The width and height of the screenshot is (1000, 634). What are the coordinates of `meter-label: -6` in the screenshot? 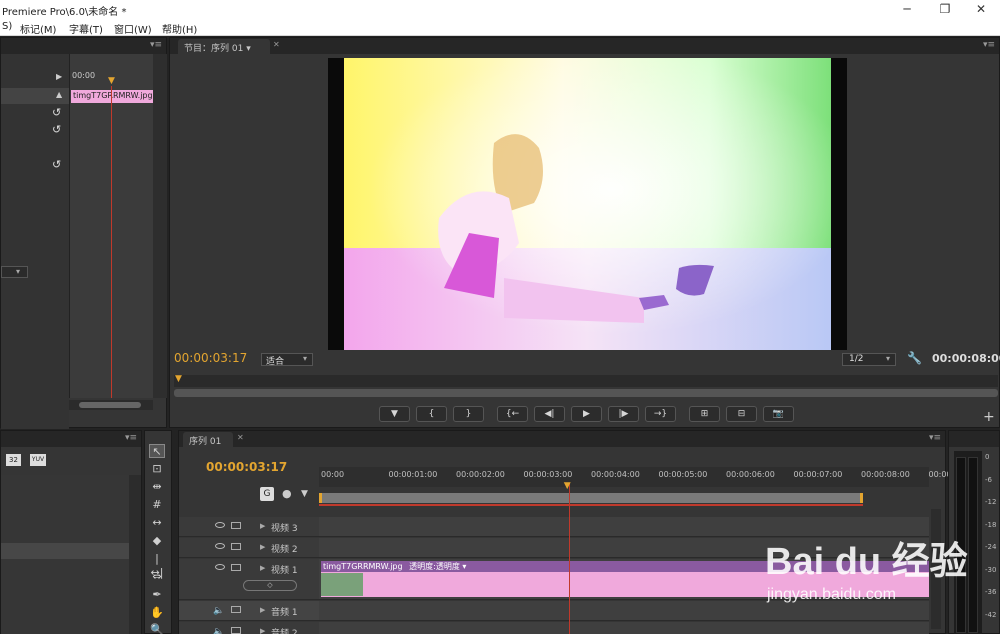 It's located at (988, 480).